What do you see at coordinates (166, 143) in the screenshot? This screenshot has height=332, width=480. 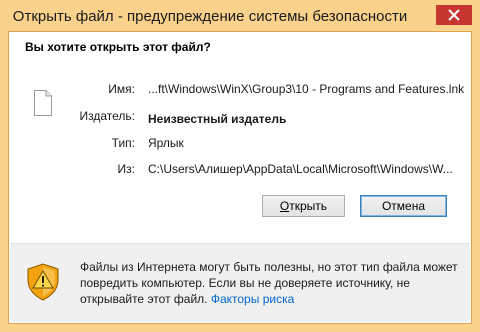 I see `type-value: Ярлык` at bounding box center [166, 143].